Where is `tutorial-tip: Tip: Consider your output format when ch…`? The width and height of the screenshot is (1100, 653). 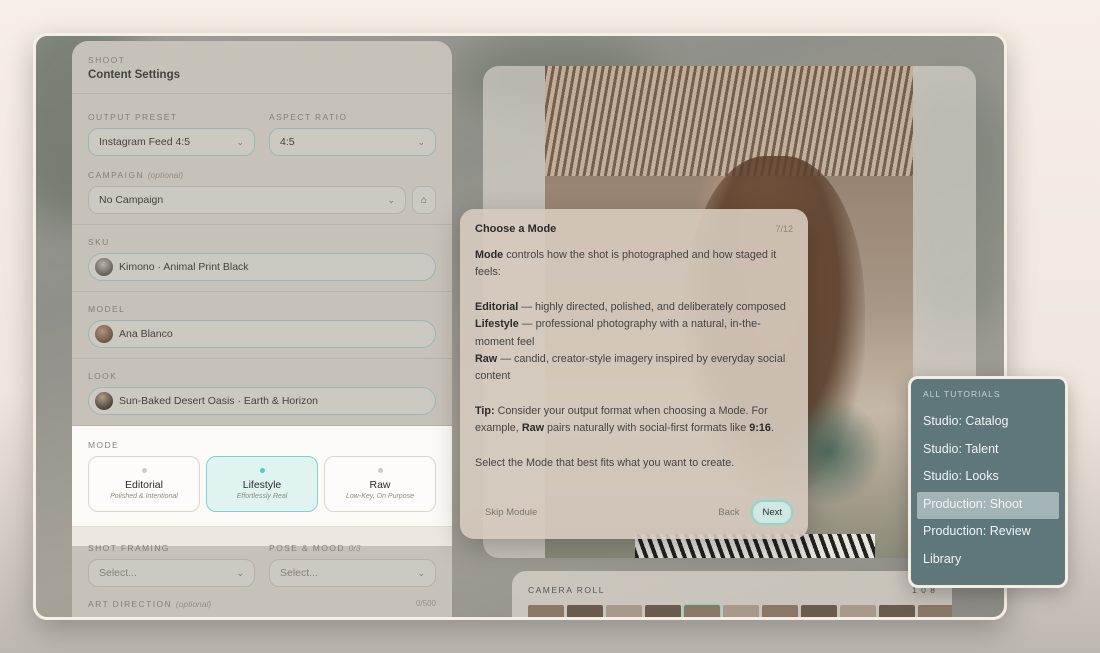
tutorial-tip: Tip: Consider your output format when ch… is located at coordinates (634, 420).